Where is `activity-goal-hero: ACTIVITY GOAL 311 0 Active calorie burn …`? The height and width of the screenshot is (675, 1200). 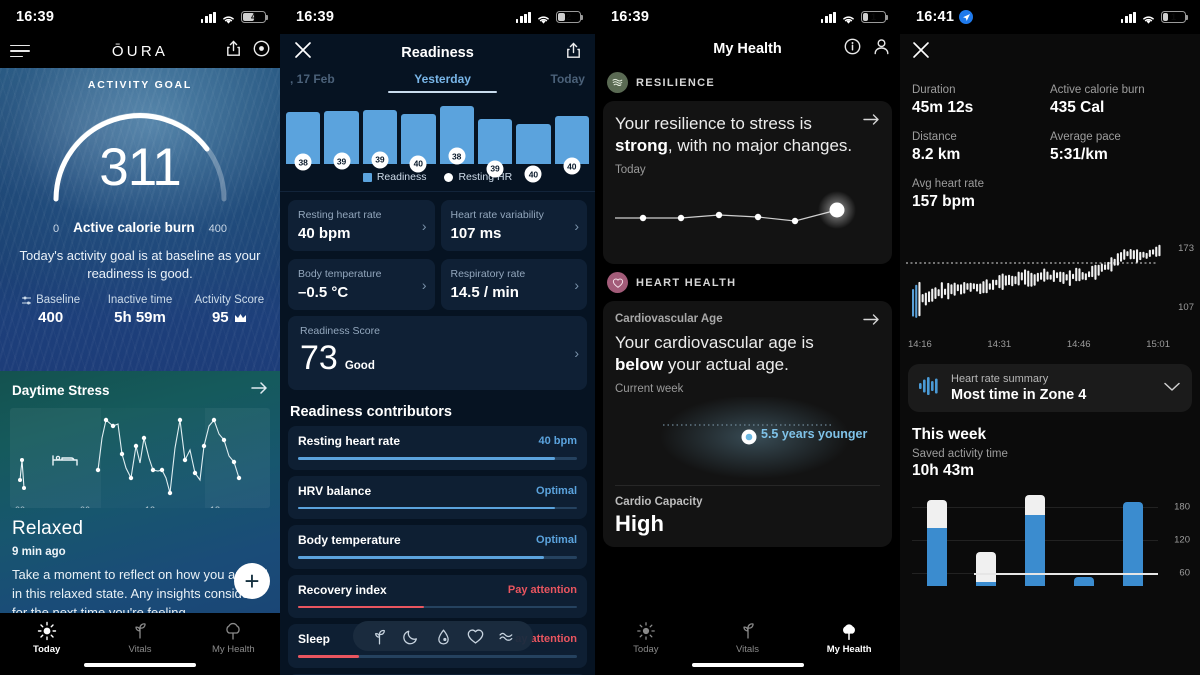 activity-goal-hero: ACTIVITY GOAL 311 0 Active calorie burn … is located at coordinates (140, 219).